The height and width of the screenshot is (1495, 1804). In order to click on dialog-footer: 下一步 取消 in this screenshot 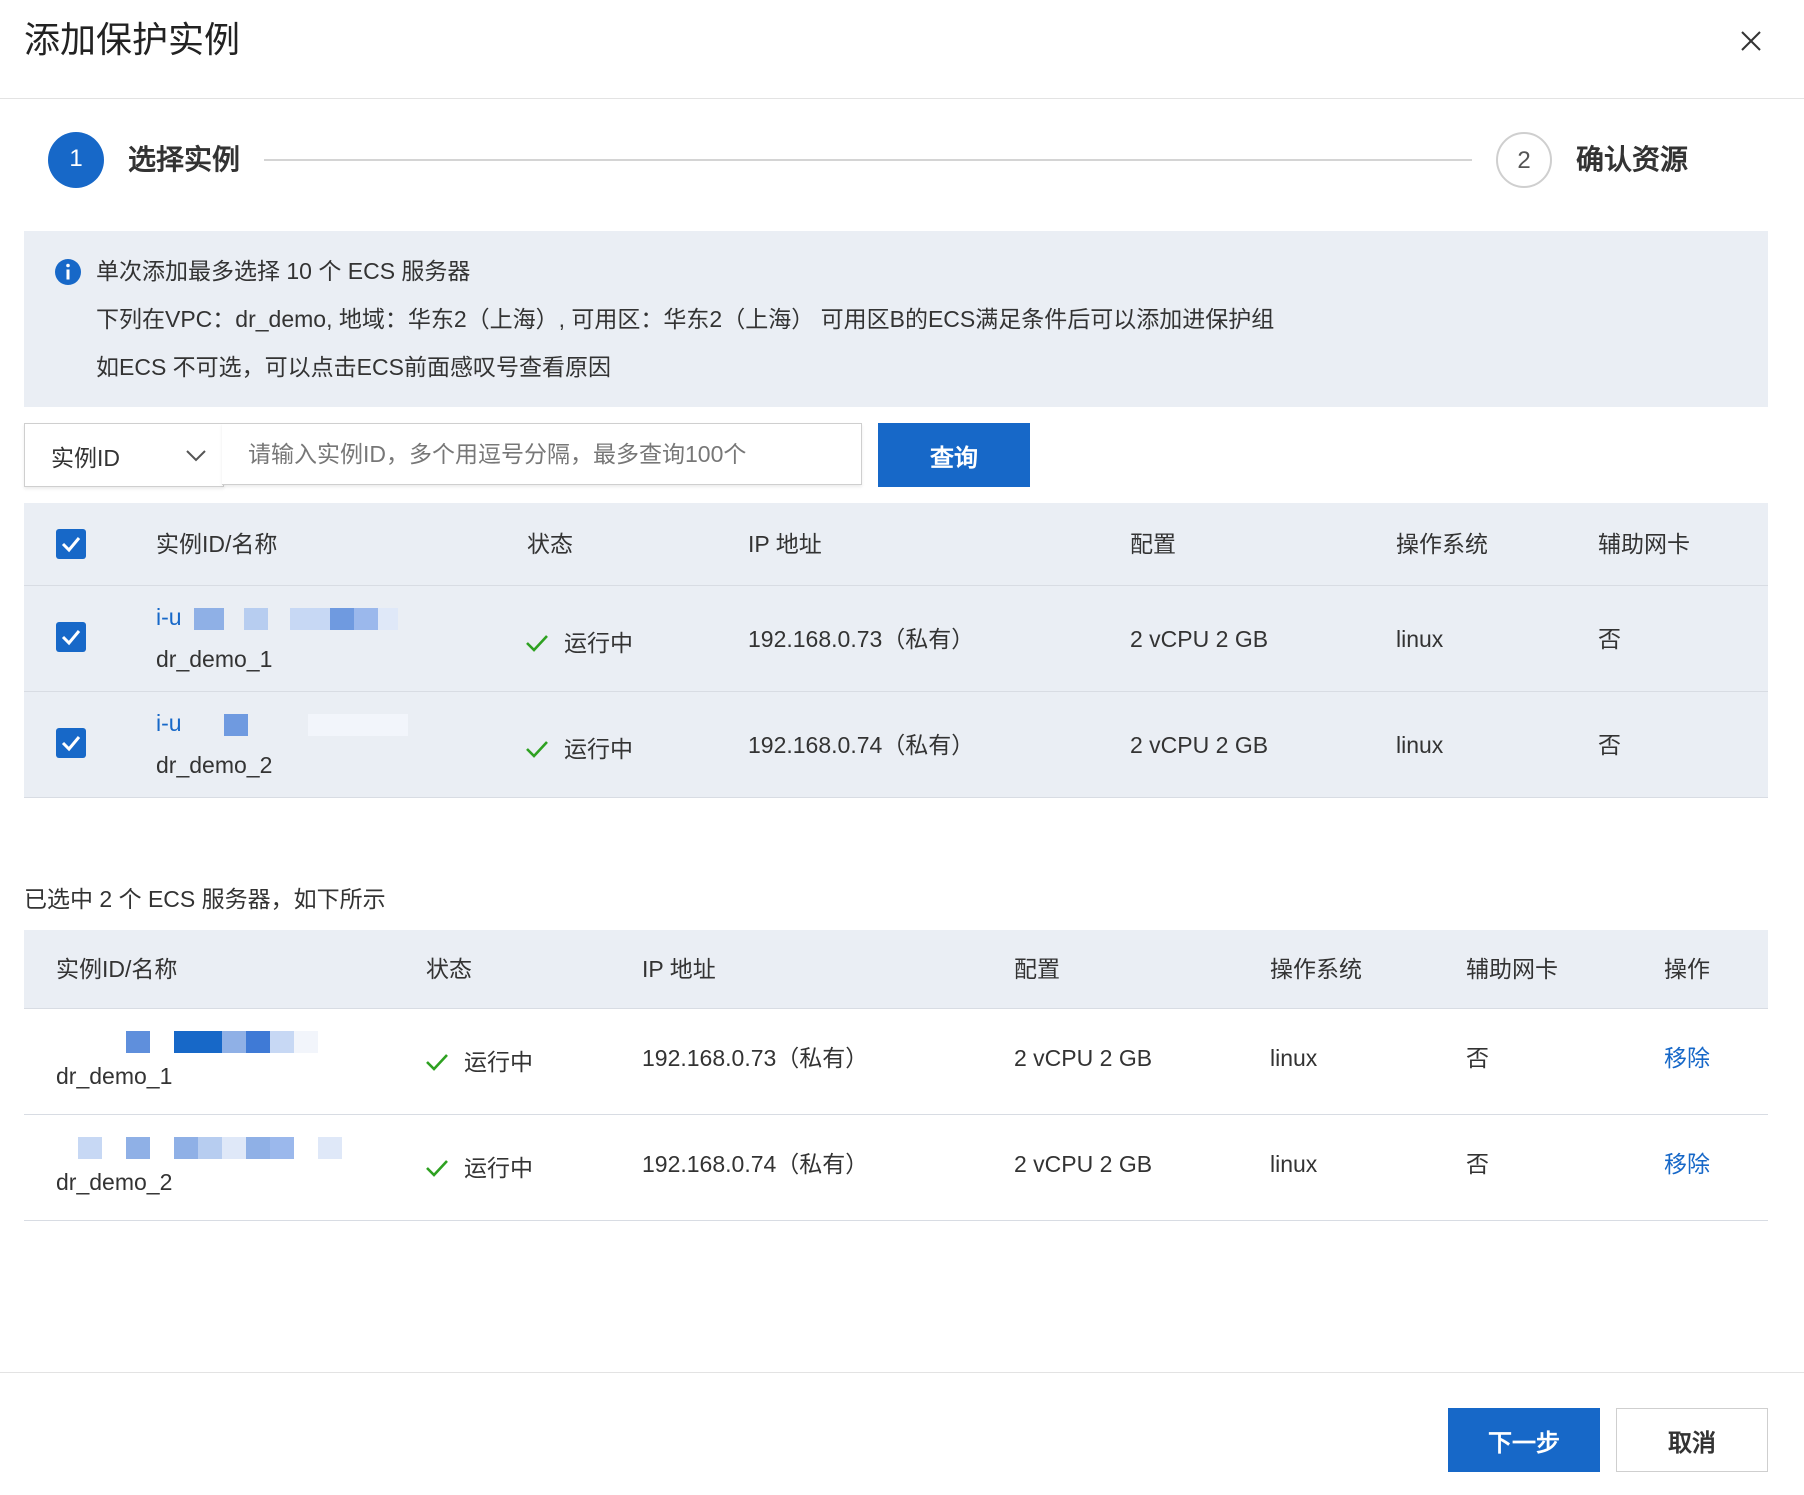, I will do `click(902, 1433)`.